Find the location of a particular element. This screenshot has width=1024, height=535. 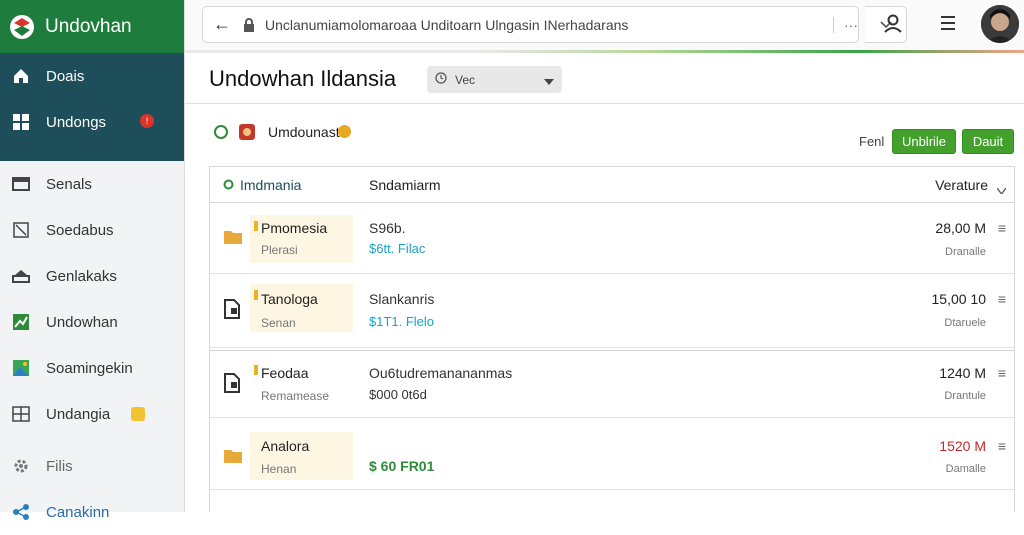

accent-strip is located at coordinates (604, 51).